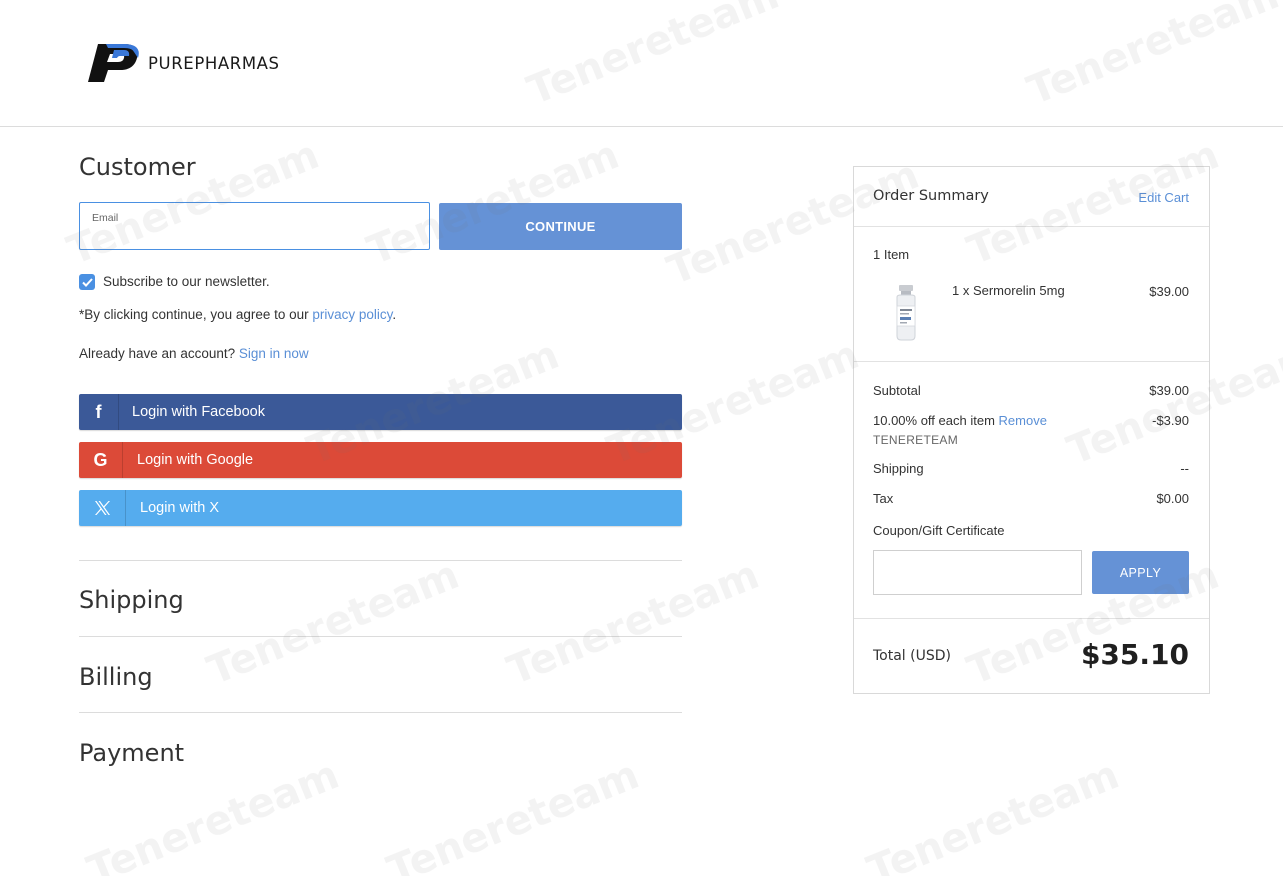 This screenshot has height=876, width=1283. What do you see at coordinates (1169, 390) in the screenshot?
I see `subtotal-value: $39.00` at bounding box center [1169, 390].